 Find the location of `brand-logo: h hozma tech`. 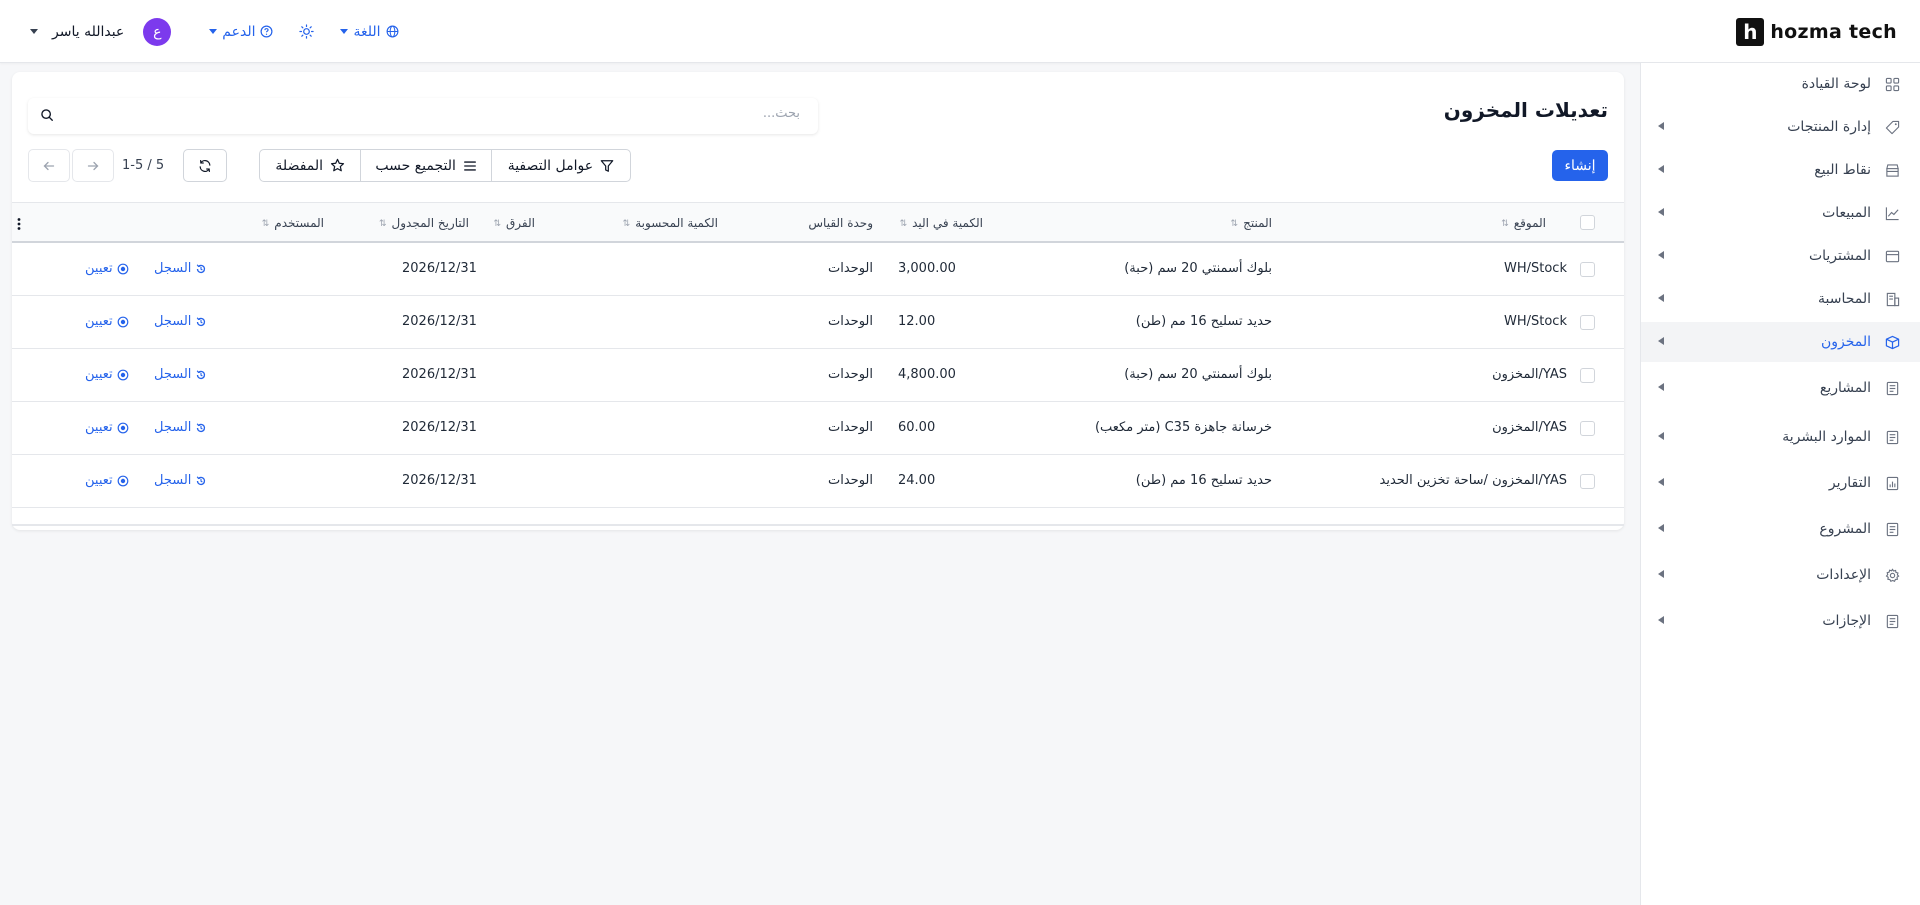

brand-logo: h hozma tech is located at coordinates (1816, 32).